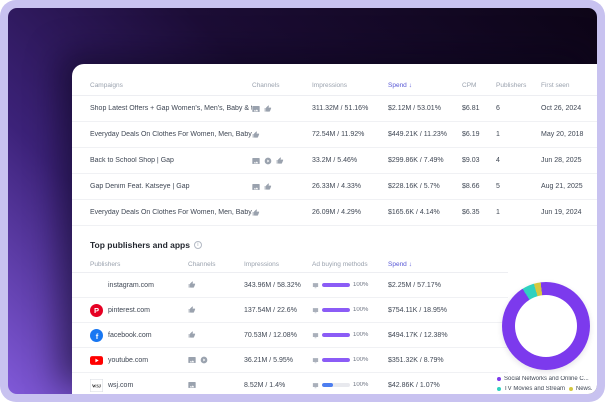 This screenshot has height=402, width=605. Describe the element at coordinates (418, 310) in the screenshot. I see `publisher-spend: $754.11K / 18.95%` at that location.